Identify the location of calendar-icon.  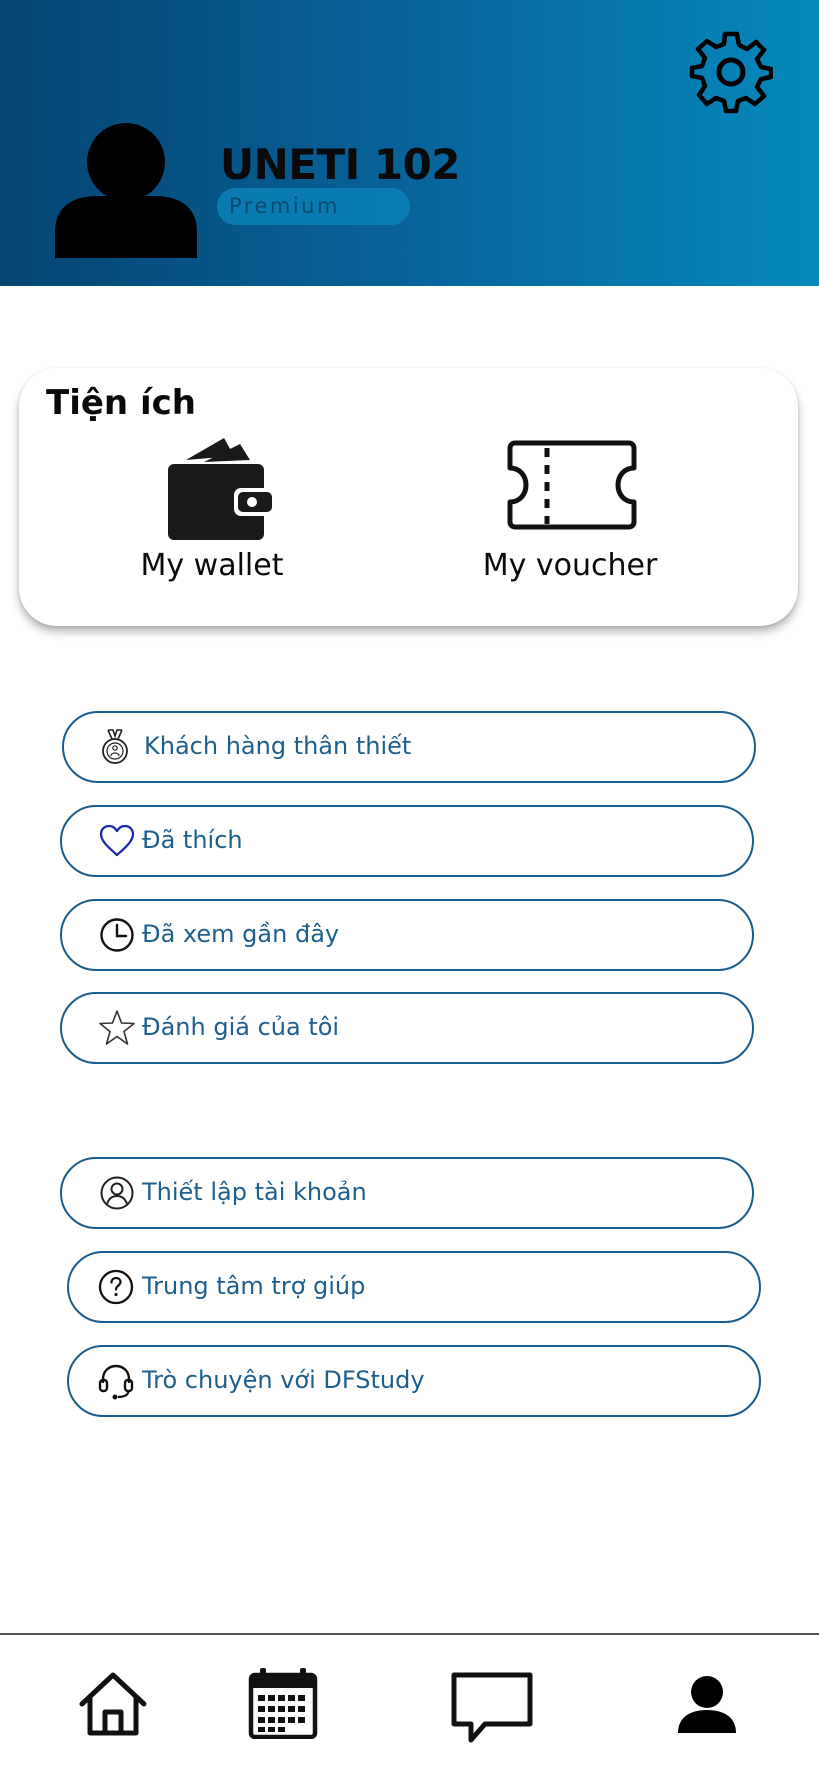
(283, 1704).